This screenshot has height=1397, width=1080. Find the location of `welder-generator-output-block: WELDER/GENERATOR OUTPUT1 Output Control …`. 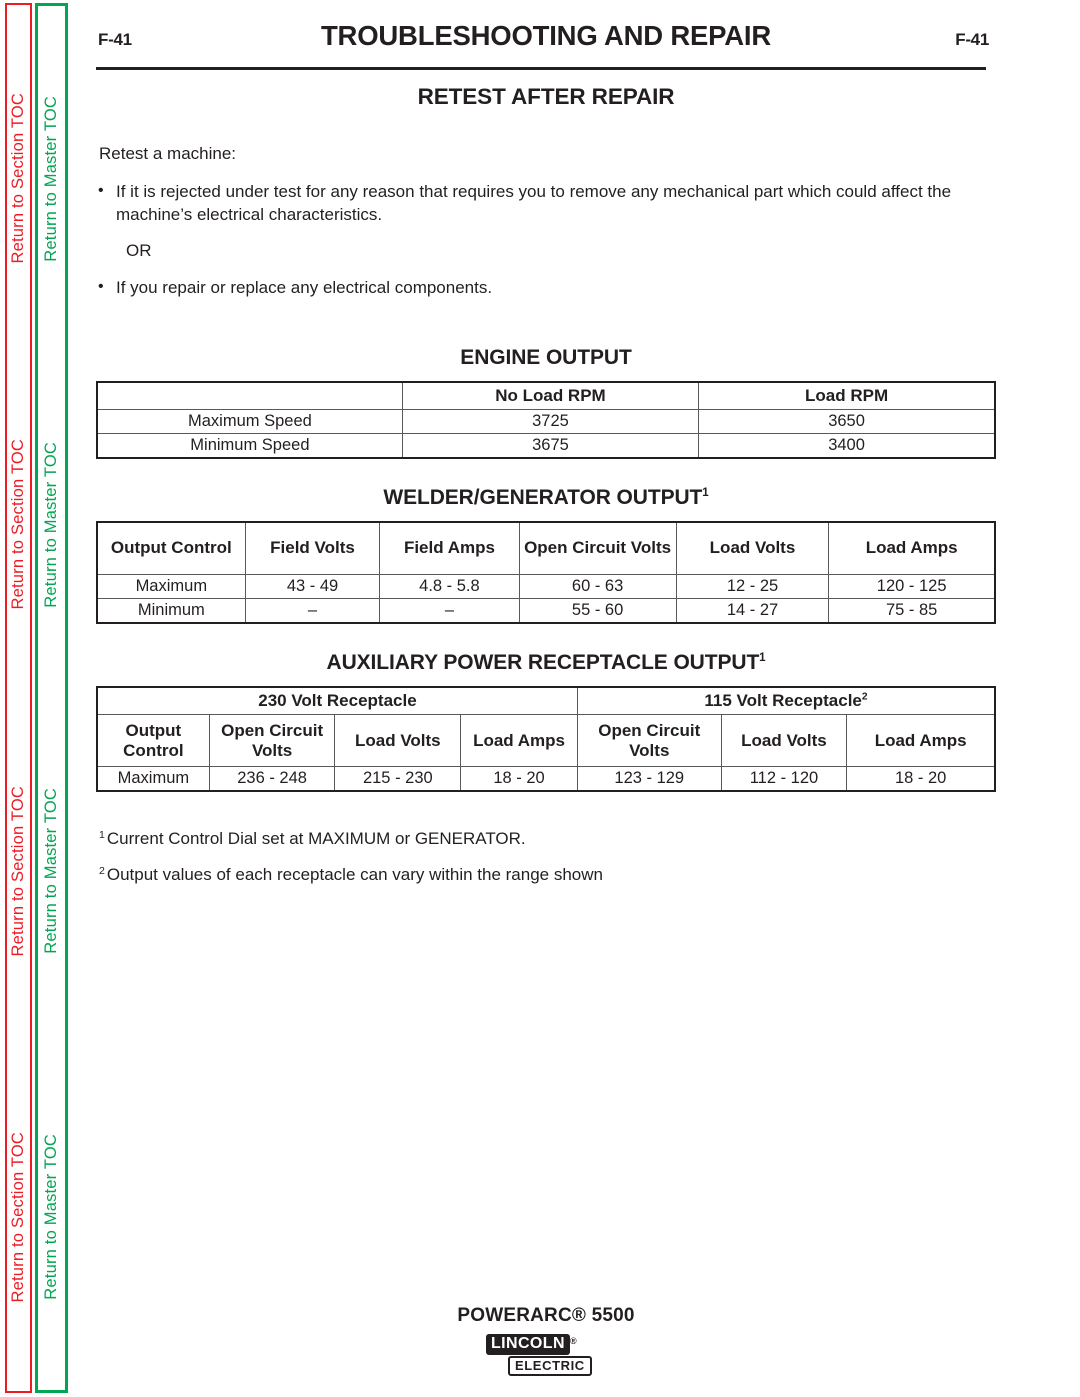

welder-generator-output-block: WELDER/GENERATOR OUTPUT1 Output Control … is located at coordinates (546, 555).